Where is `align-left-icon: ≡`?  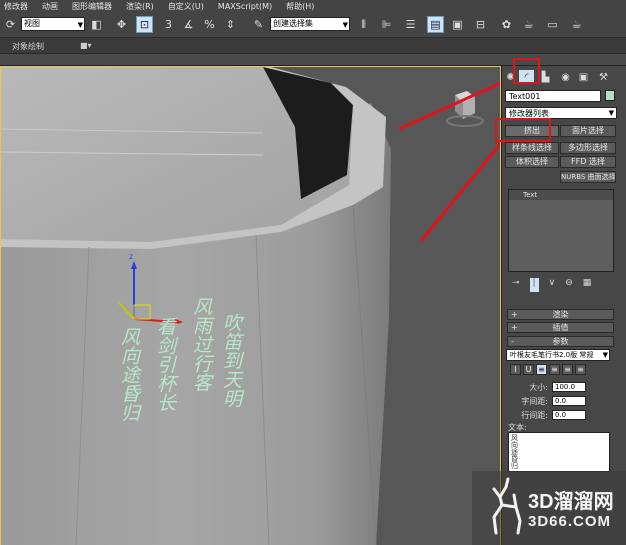
align-left-icon: ≡ is located at coordinates (541, 369).